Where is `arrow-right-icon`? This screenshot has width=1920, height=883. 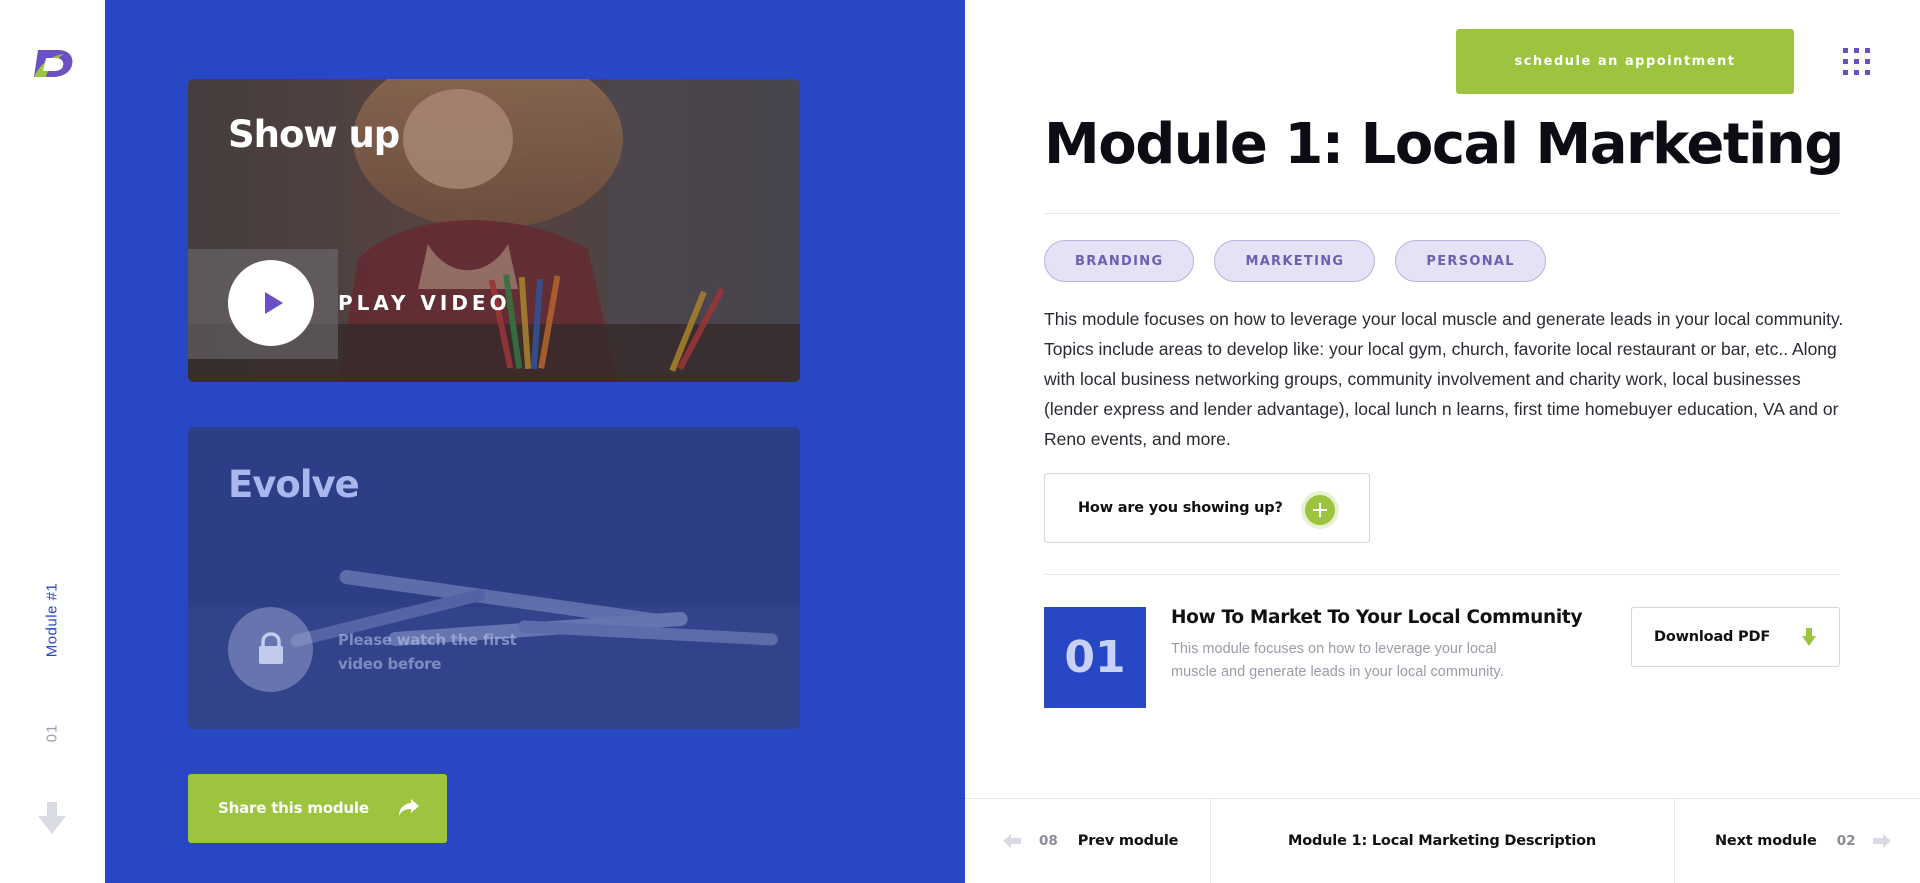 arrow-right-icon is located at coordinates (1882, 841).